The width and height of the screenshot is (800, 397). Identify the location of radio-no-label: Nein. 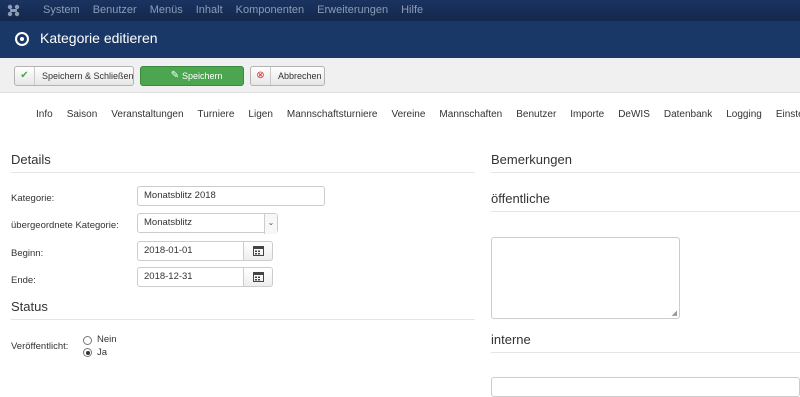
(107, 339).